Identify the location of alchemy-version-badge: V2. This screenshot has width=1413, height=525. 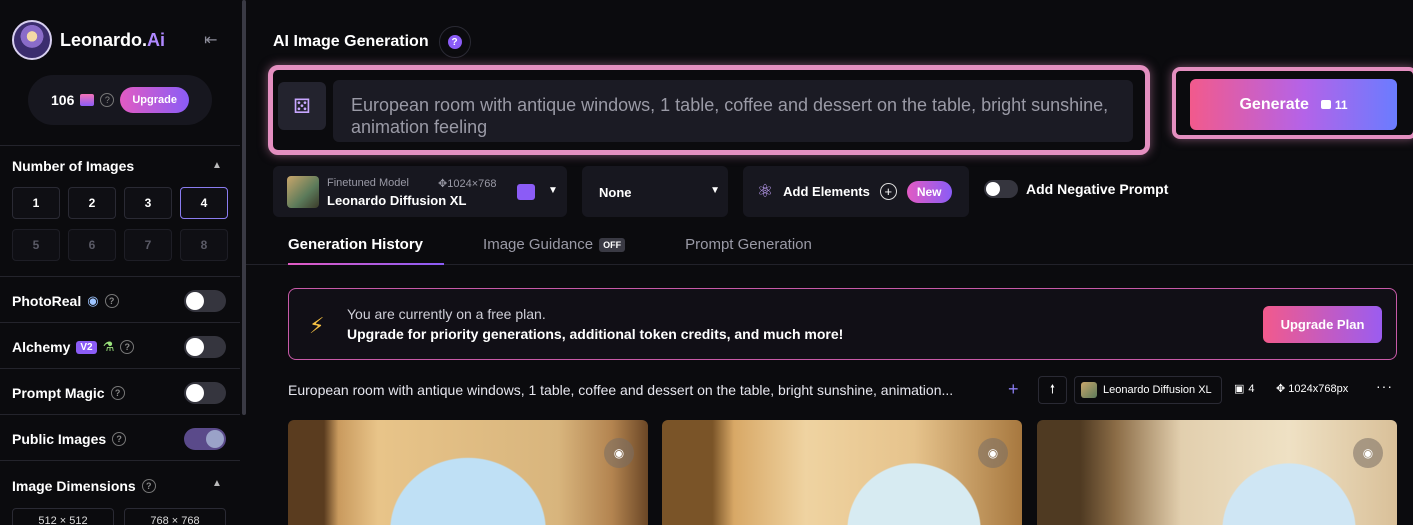
(86, 347).